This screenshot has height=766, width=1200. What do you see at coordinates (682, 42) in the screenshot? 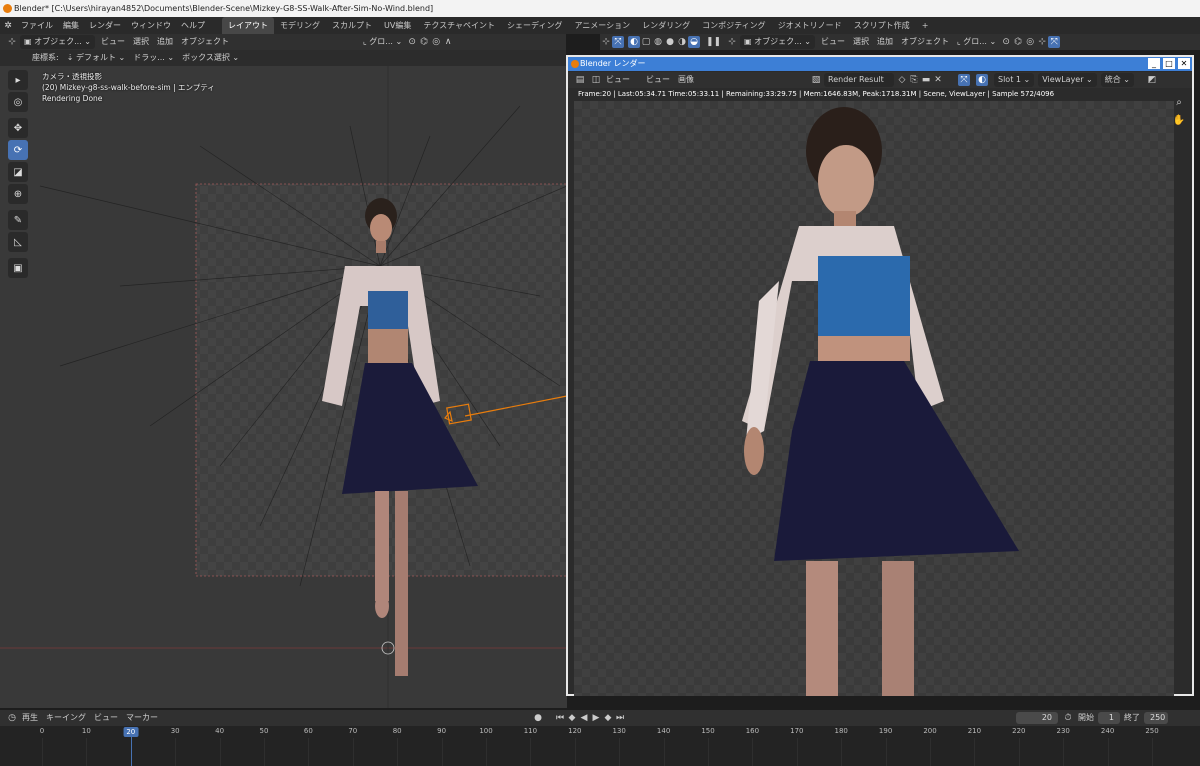
I see `material-shading-icon: ◑` at bounding box center [682, 42].